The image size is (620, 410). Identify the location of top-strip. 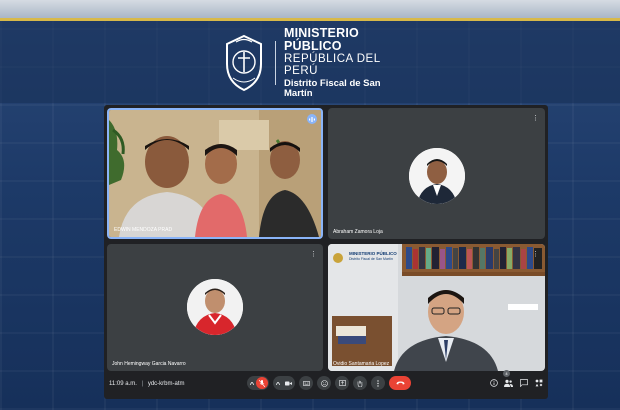
(310, 9).